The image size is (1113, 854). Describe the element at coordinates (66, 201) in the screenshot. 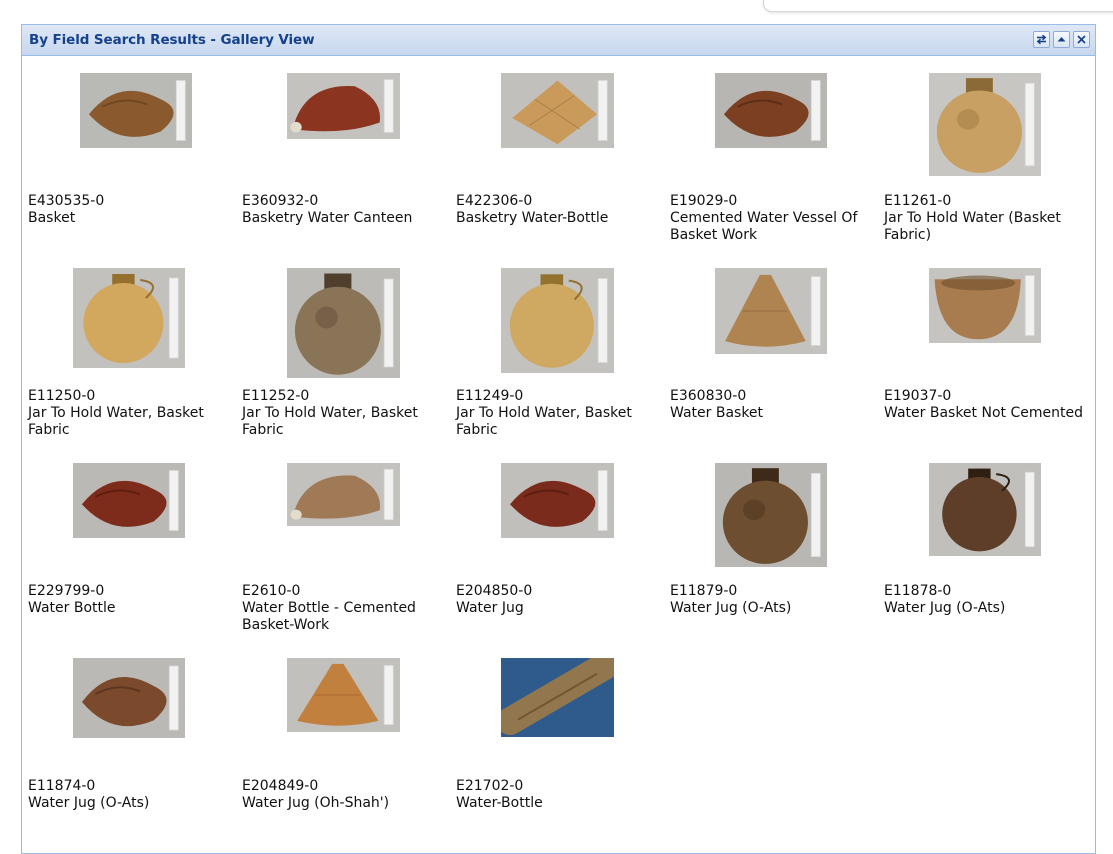

I see `catalog-number: E430535-0` at that location.